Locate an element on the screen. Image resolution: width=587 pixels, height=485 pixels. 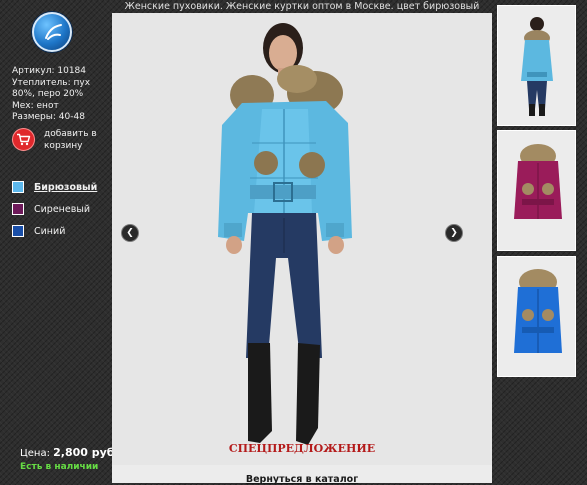
color-options: Бирюзовый Сиреневый Синий is located at coordinates (54, 209).